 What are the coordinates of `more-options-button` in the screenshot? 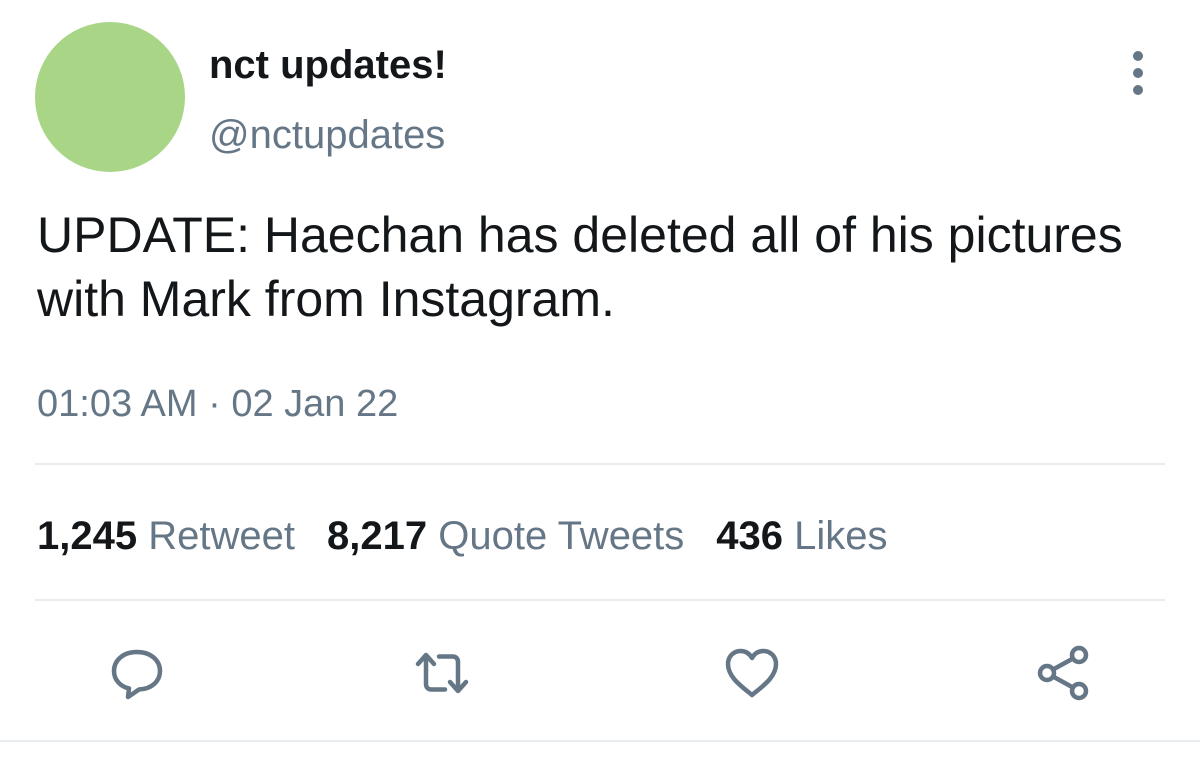 It's located at (1138, 73).